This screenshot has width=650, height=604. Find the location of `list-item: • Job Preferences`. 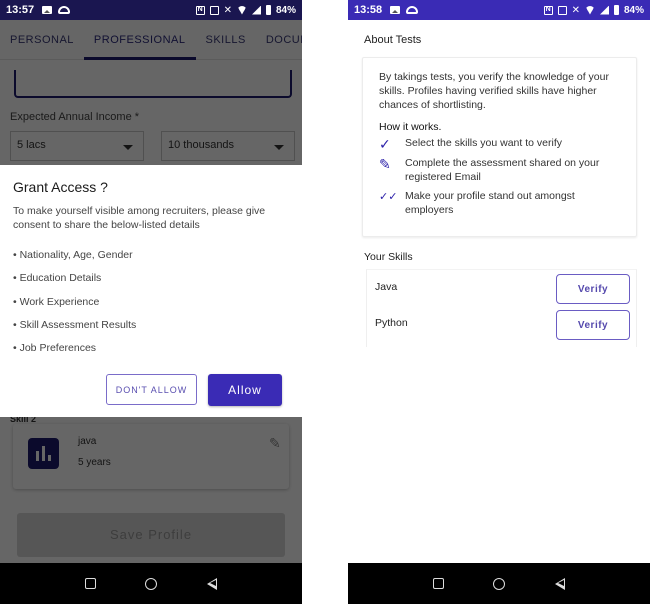

list-item: • Job Preferences is located at coordinates (55, 348).